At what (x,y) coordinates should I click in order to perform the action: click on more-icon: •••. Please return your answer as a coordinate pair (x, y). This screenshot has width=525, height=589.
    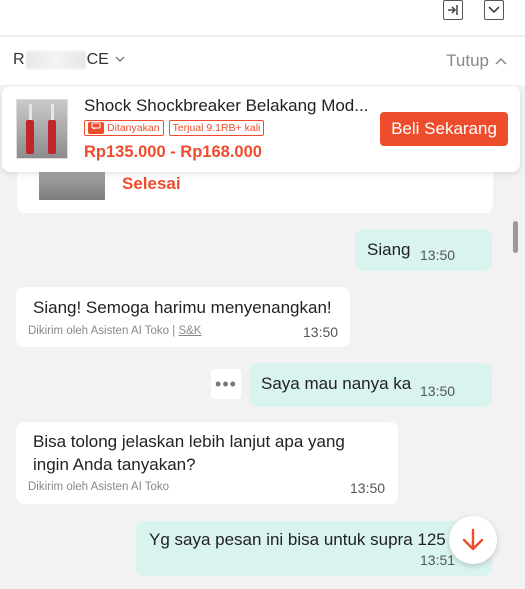
    Looking at the image, I should click on (226, 384).